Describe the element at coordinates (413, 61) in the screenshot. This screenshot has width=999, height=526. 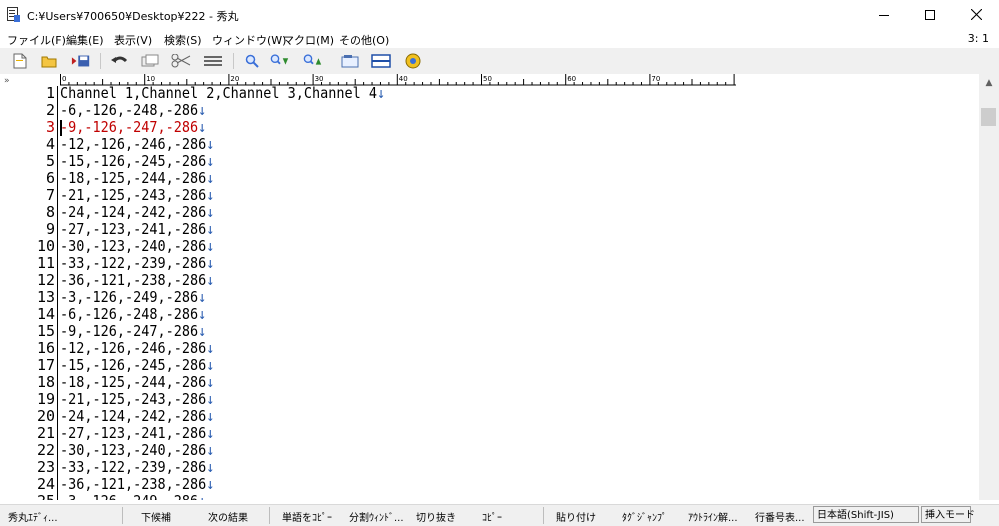
I see `help-button` at that location.